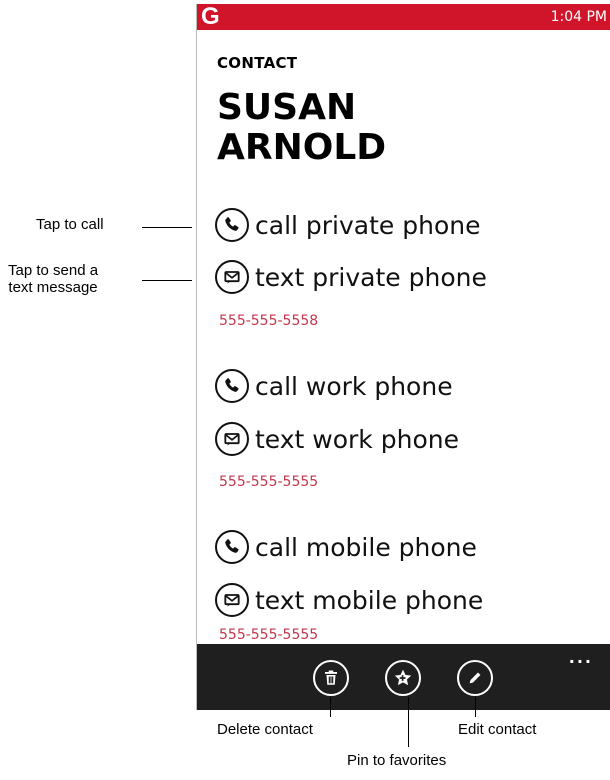 The image size is (610, 780). I want to click on pin-to-favorites-button, so click(403, 678).